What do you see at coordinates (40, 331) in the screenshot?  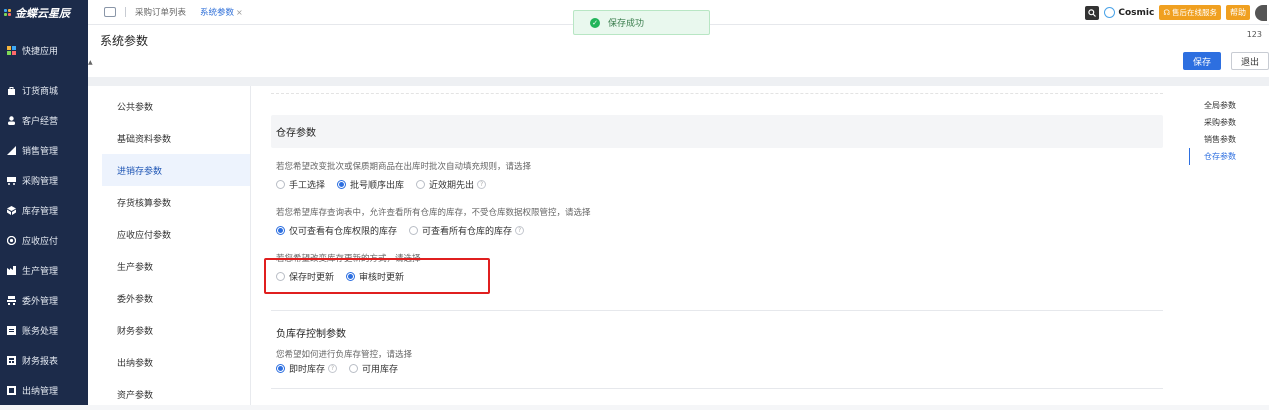 I see `sidebar-item-label: 账务处理` at bounding box center [40, 331].